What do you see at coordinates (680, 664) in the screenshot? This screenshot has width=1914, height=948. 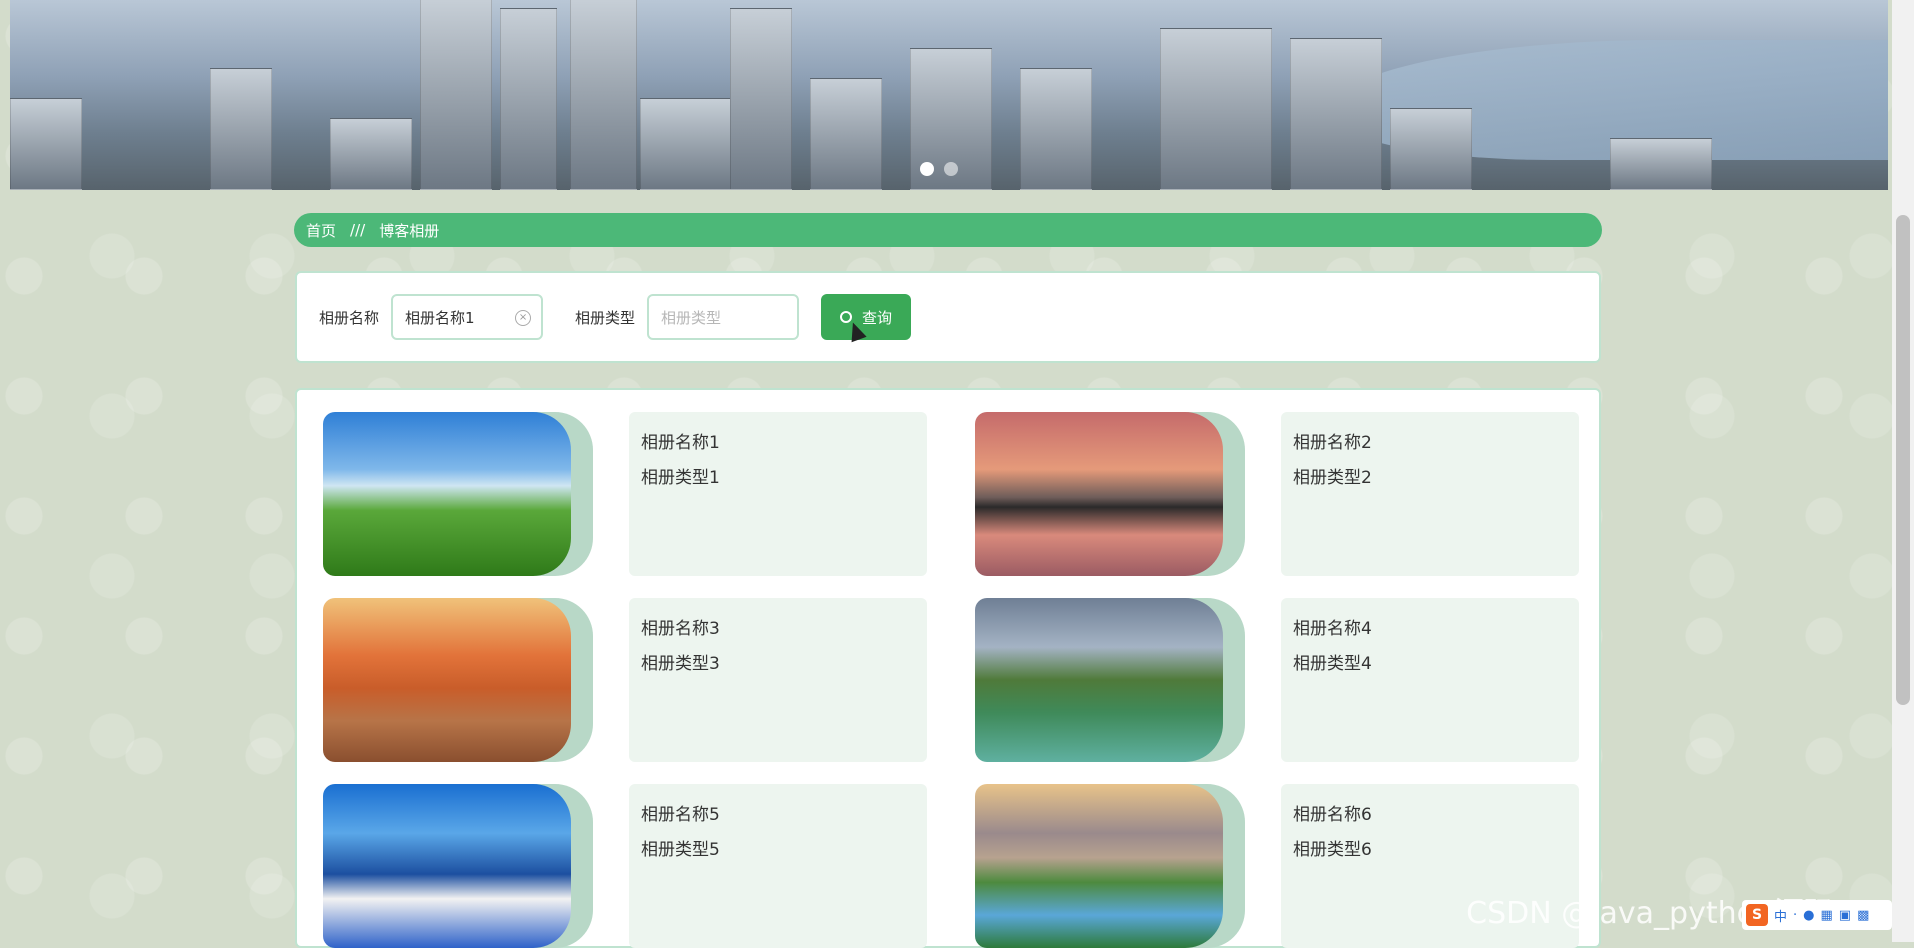 I see `album-type: 相册类型3` at bounding box center [680, 664].